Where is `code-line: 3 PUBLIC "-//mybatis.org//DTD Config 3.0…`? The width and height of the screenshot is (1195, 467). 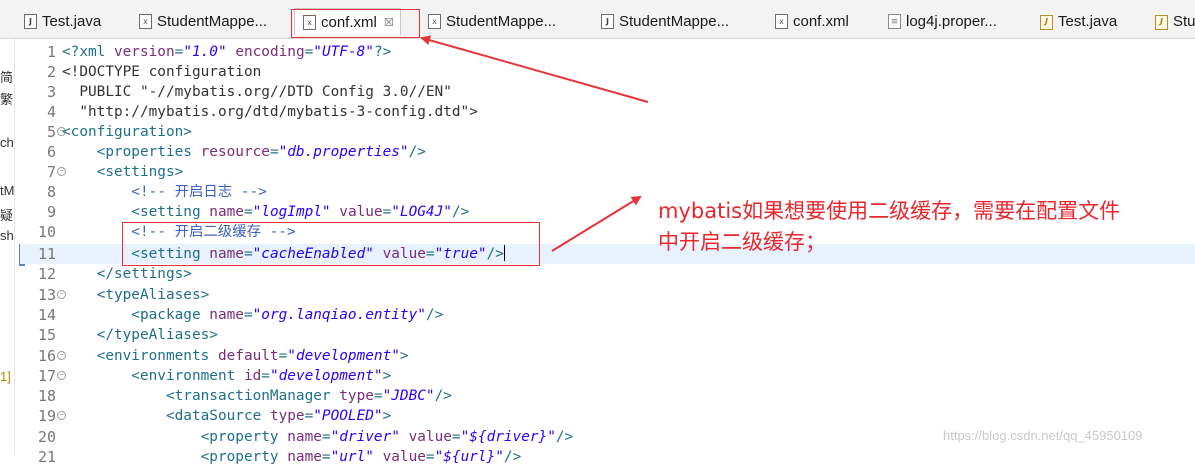 code-line: 3 PUBLIC "-//mybatis.org//DTD Config 3.0… is located at coordinates (607, 92).